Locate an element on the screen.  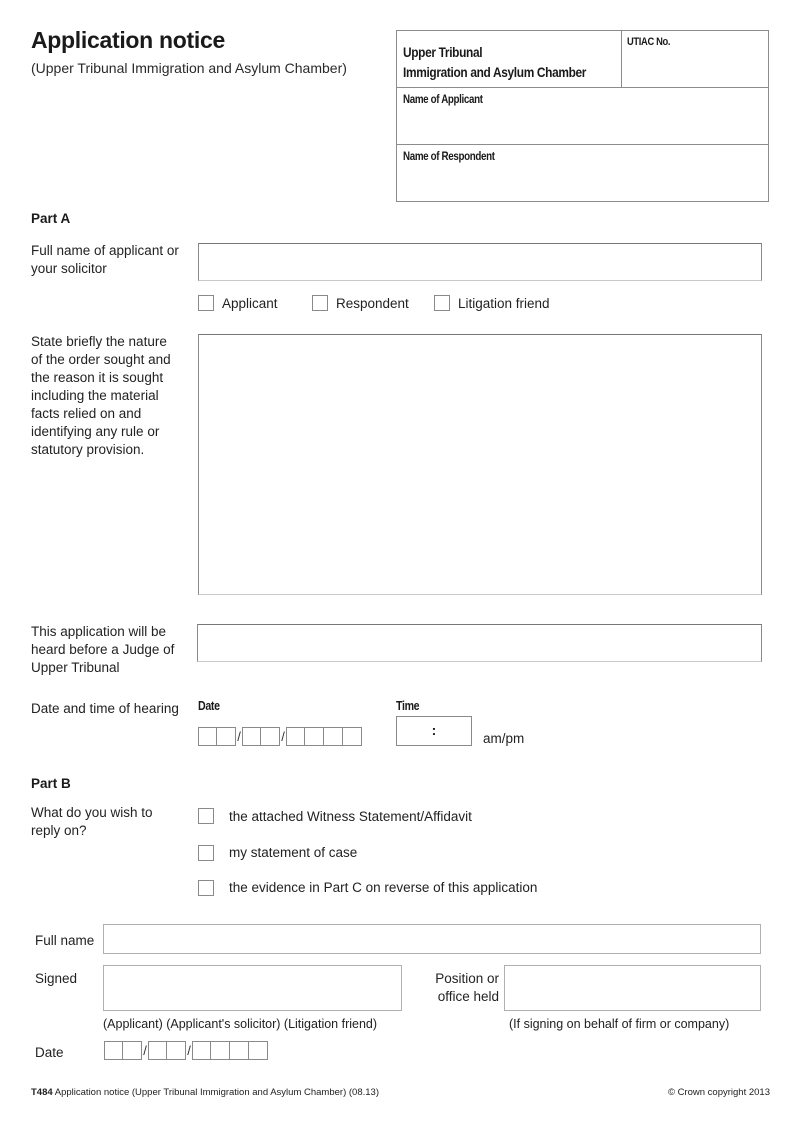
utiac-number-field: UTIAC No. is located at coordinates (695, 59).